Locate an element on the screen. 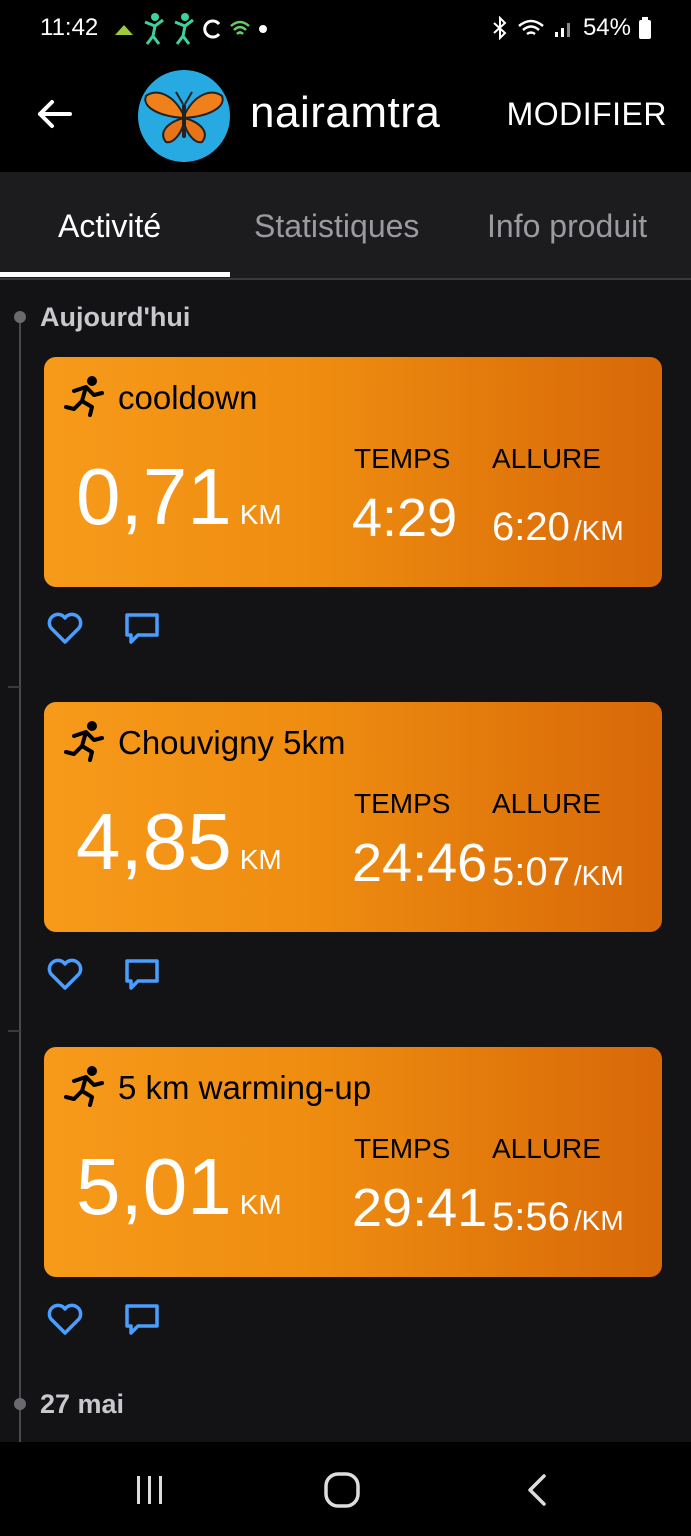 The width and height of the screenshot is (691, 1536). system-nav-bar is located at coordinates (345, 1489).